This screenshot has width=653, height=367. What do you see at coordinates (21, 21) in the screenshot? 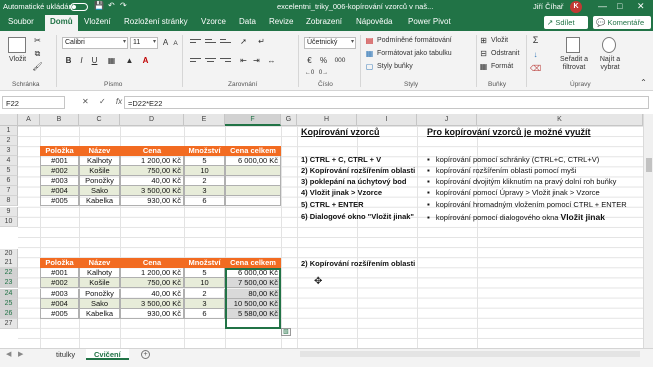
I see `tab-soubor: Soubor` at bounding box center [21, 21].